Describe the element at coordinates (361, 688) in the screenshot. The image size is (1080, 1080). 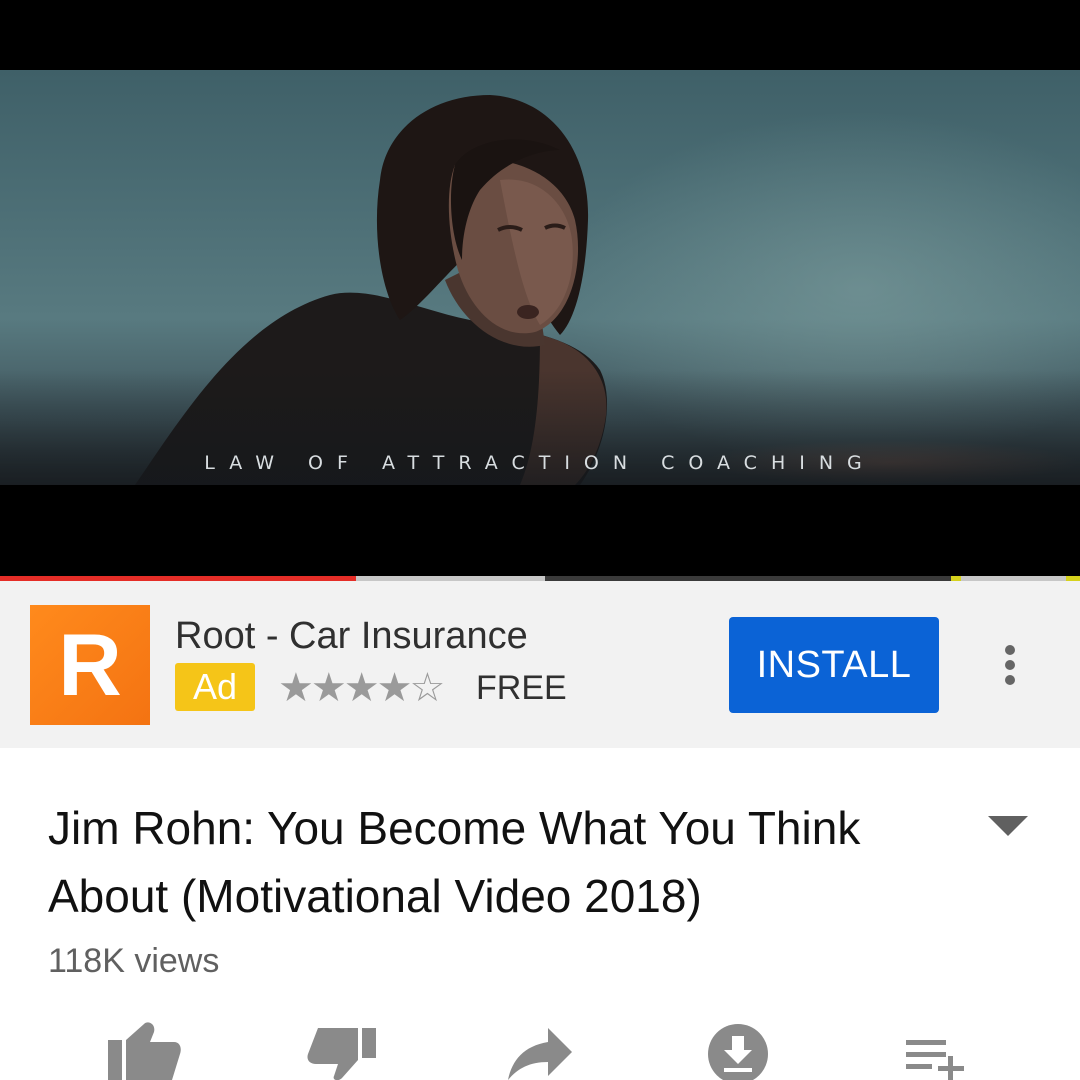
I see `rating-stars-icon: ★★★★☆` at that location.